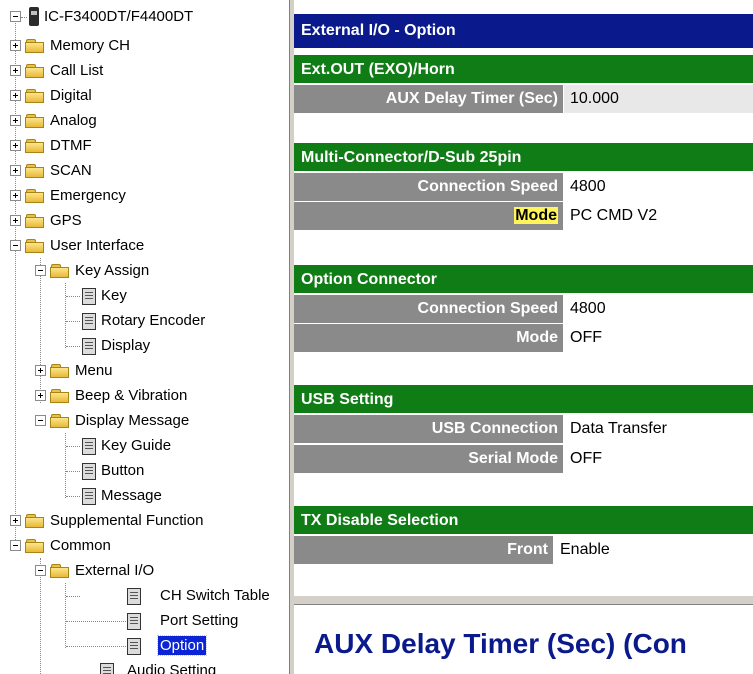 This screenshot has width=753, height=674. What do you see at coordinates (658, 99) in the screenshot?
I see `aux-delay-field: 10.000` at bounding box center [658, 99].